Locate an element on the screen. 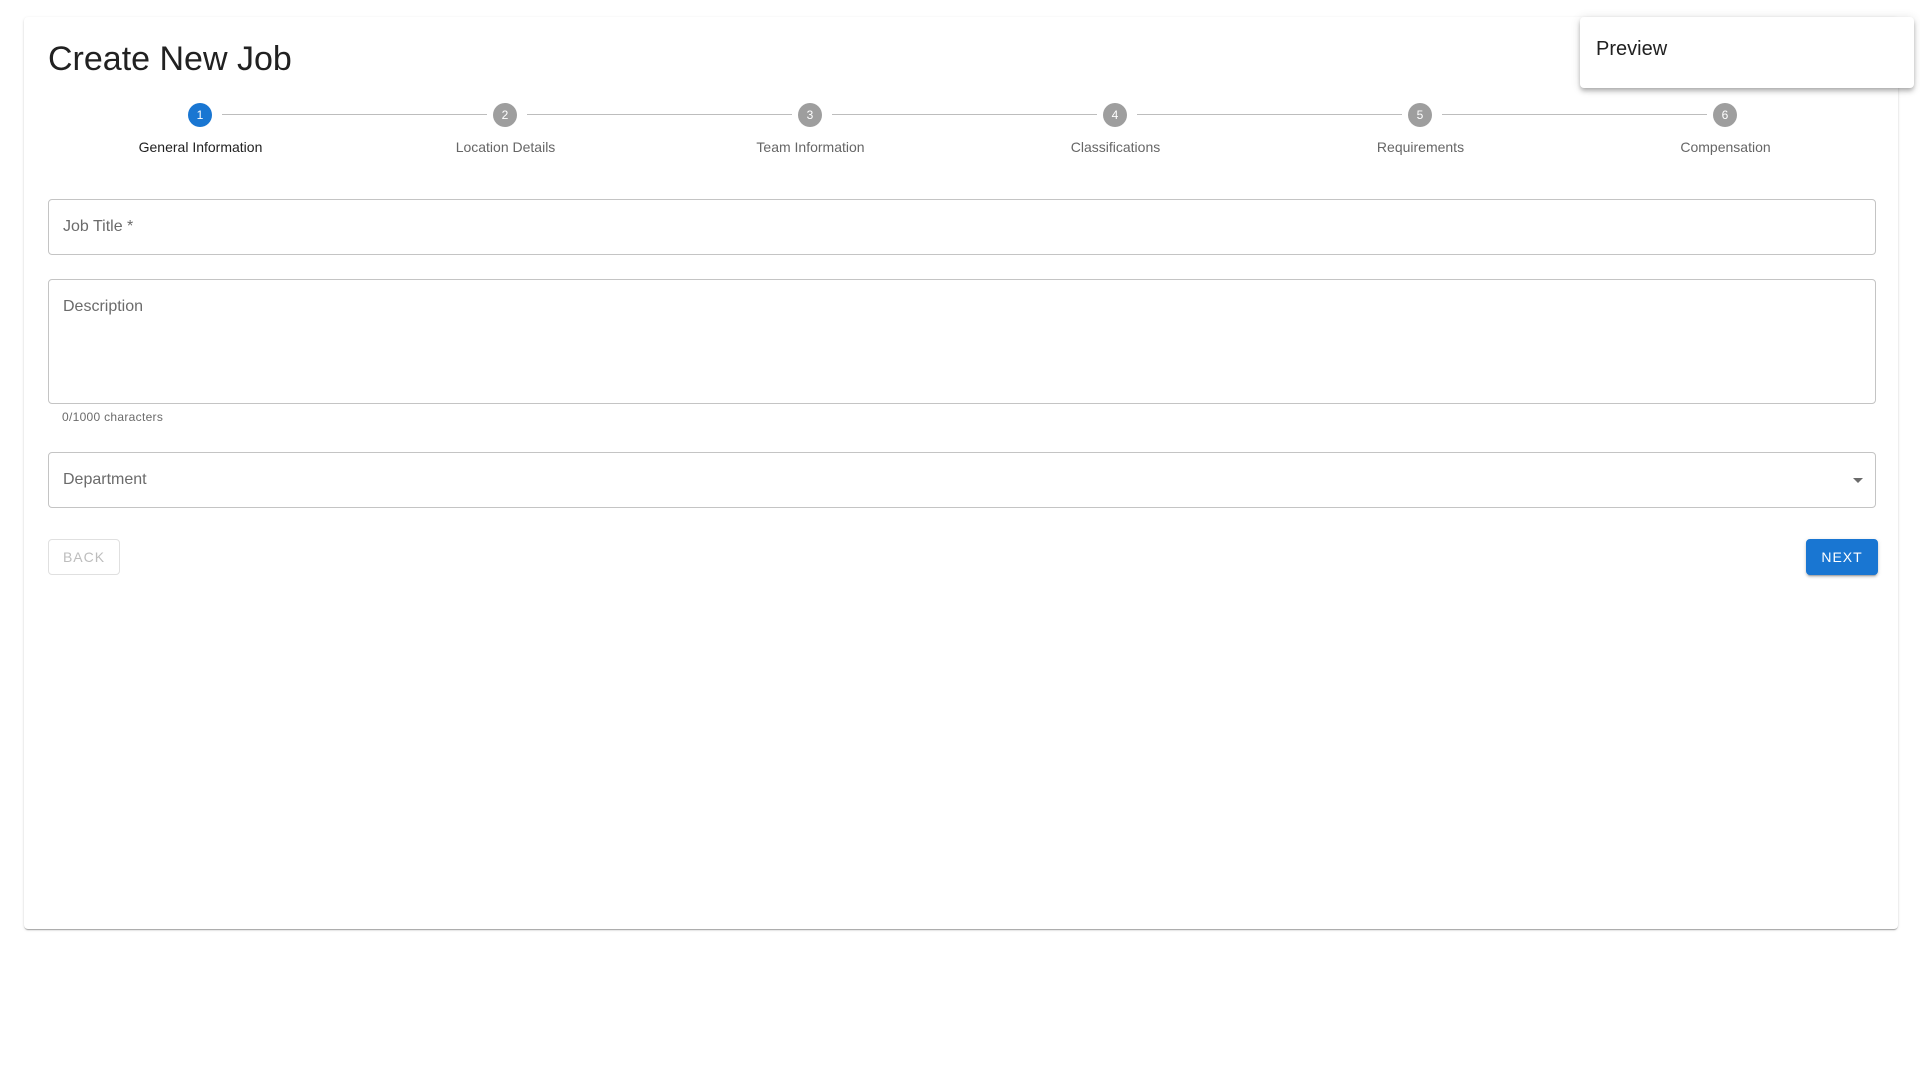 The image size is (1920, 1080). step-label: Compensation is located at coordinates (1725, 147).